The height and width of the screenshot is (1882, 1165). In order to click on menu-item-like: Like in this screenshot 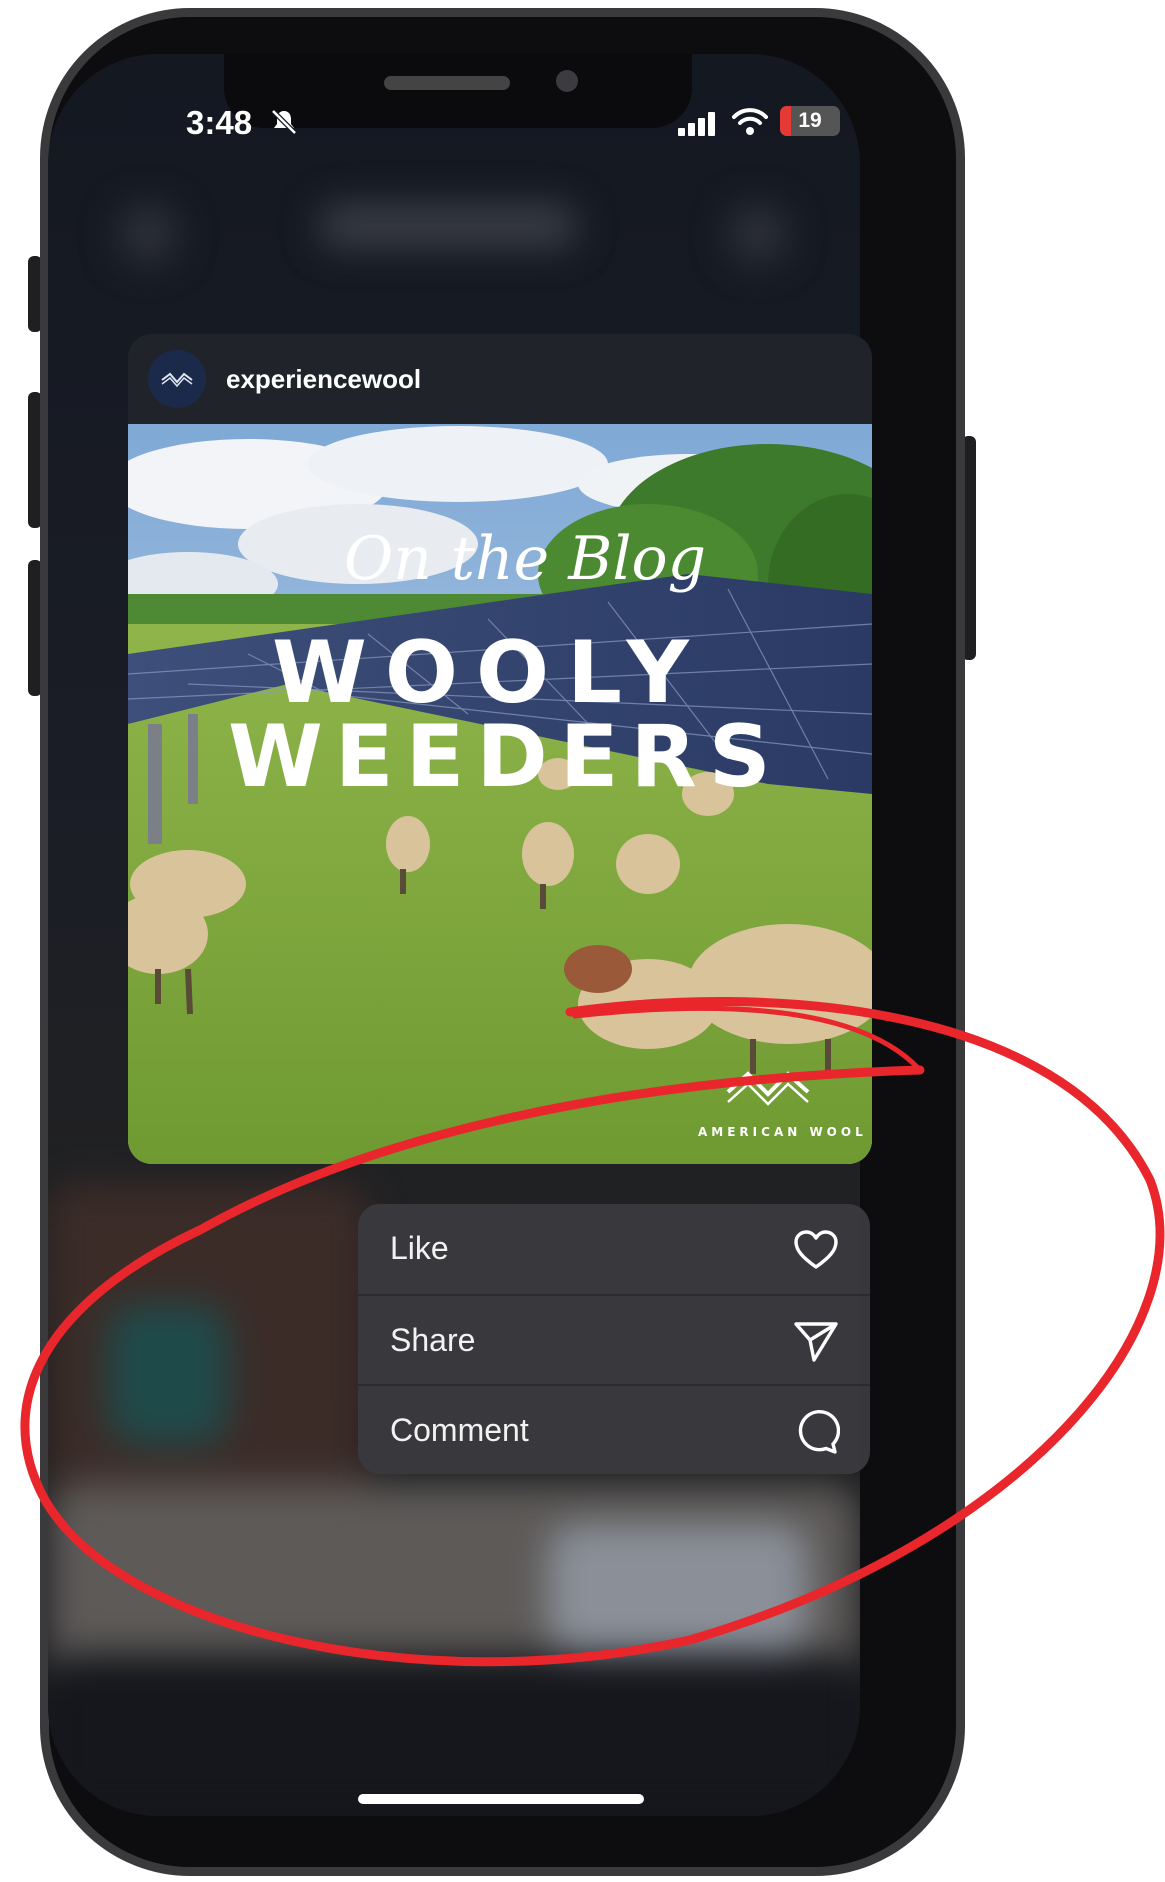, I will do `click(614, 1249)`.